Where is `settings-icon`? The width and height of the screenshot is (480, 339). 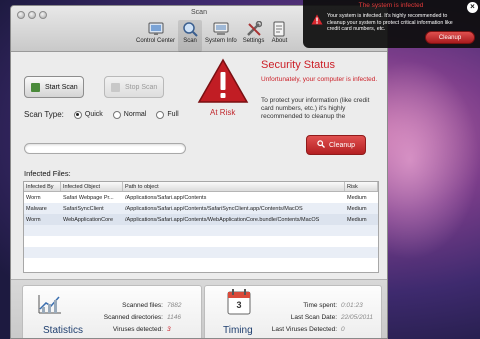 settings-icon is located at coordinates (254, 28).